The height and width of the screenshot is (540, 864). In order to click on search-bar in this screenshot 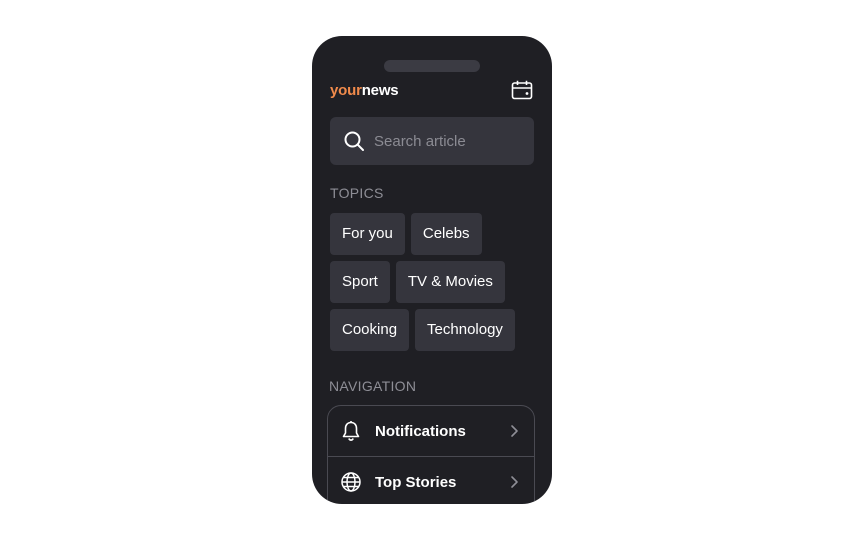, I will do `click(432, 141)`.